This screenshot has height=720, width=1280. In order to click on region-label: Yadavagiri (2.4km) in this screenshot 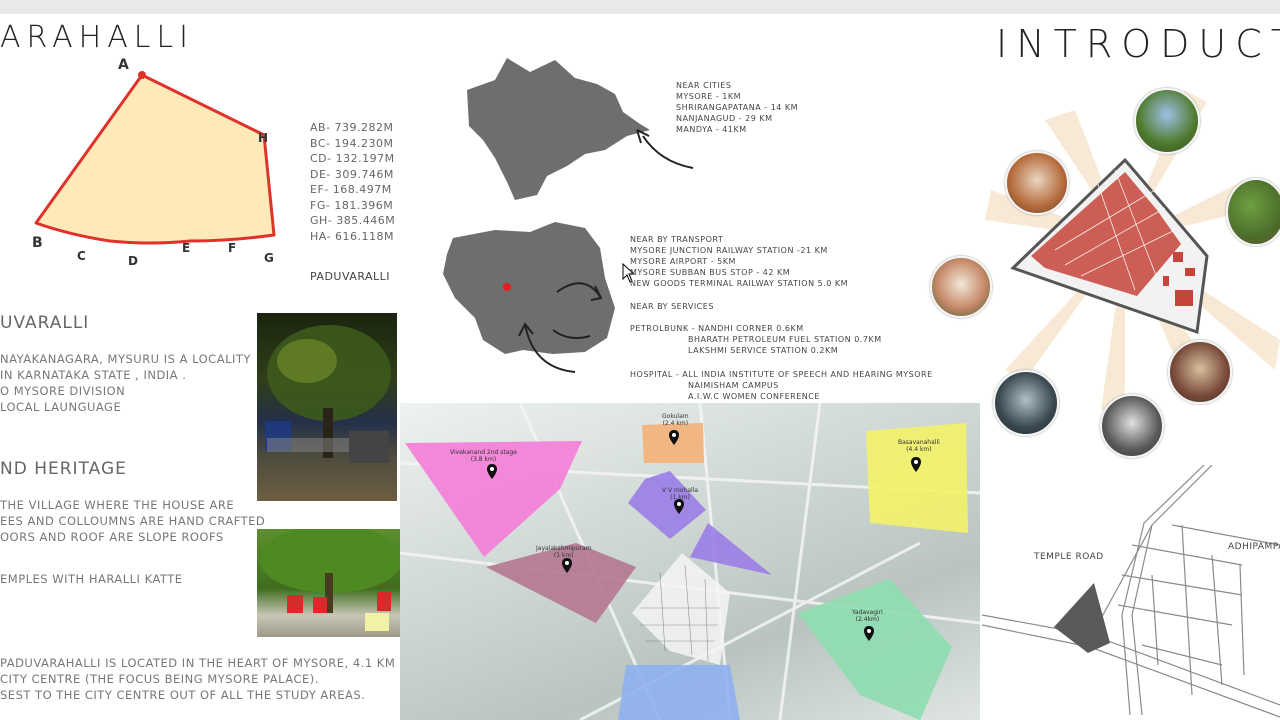, I will do `click(867, 616)`.